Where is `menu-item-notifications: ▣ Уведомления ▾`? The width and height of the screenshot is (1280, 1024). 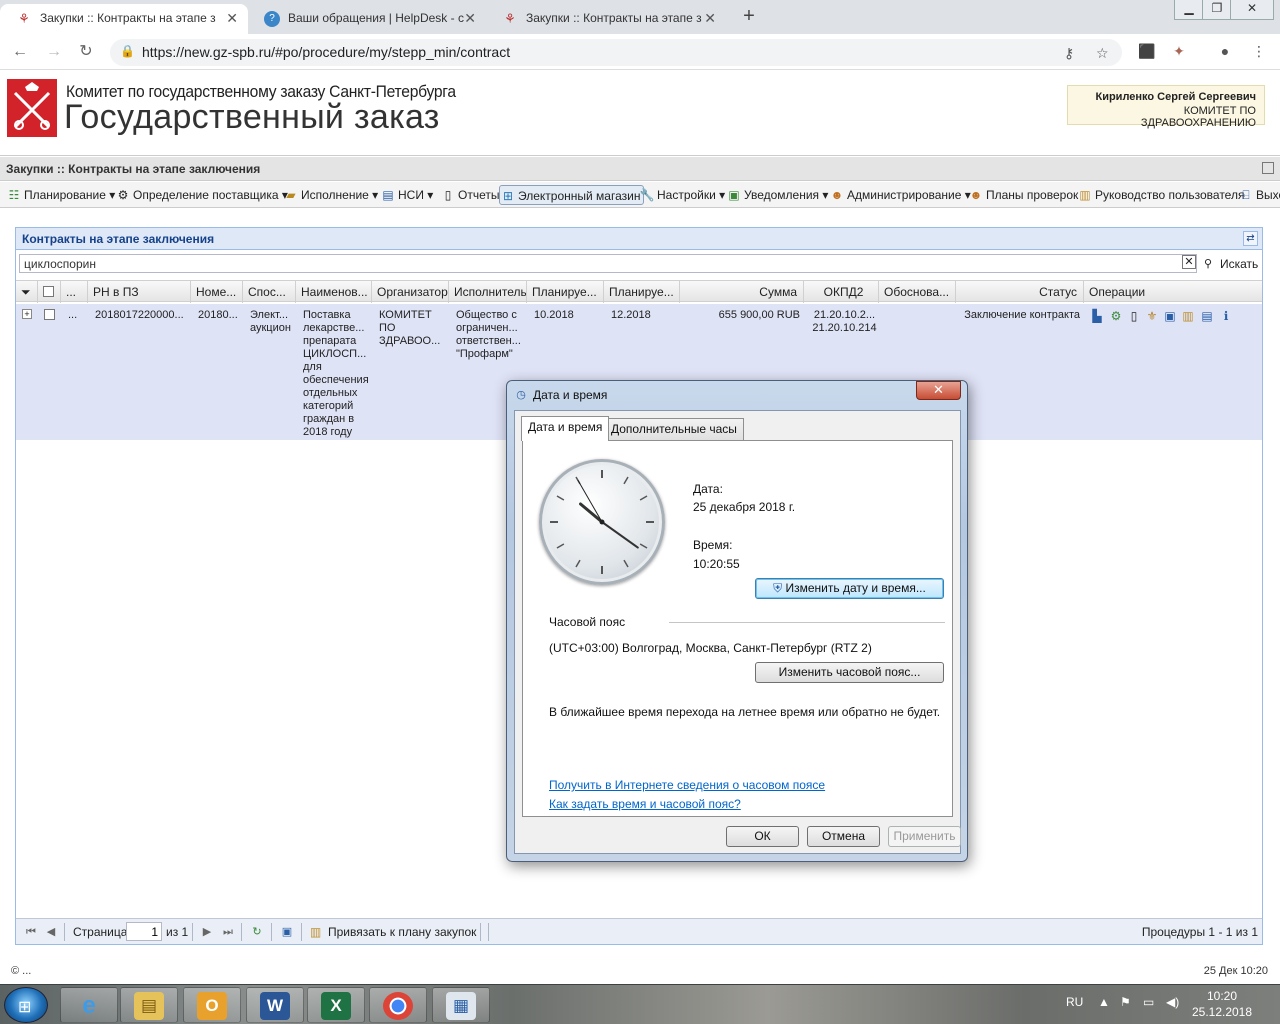
menu-item-notifications: ▣ Уведомления ▾ is located at coordinates (777, 195).